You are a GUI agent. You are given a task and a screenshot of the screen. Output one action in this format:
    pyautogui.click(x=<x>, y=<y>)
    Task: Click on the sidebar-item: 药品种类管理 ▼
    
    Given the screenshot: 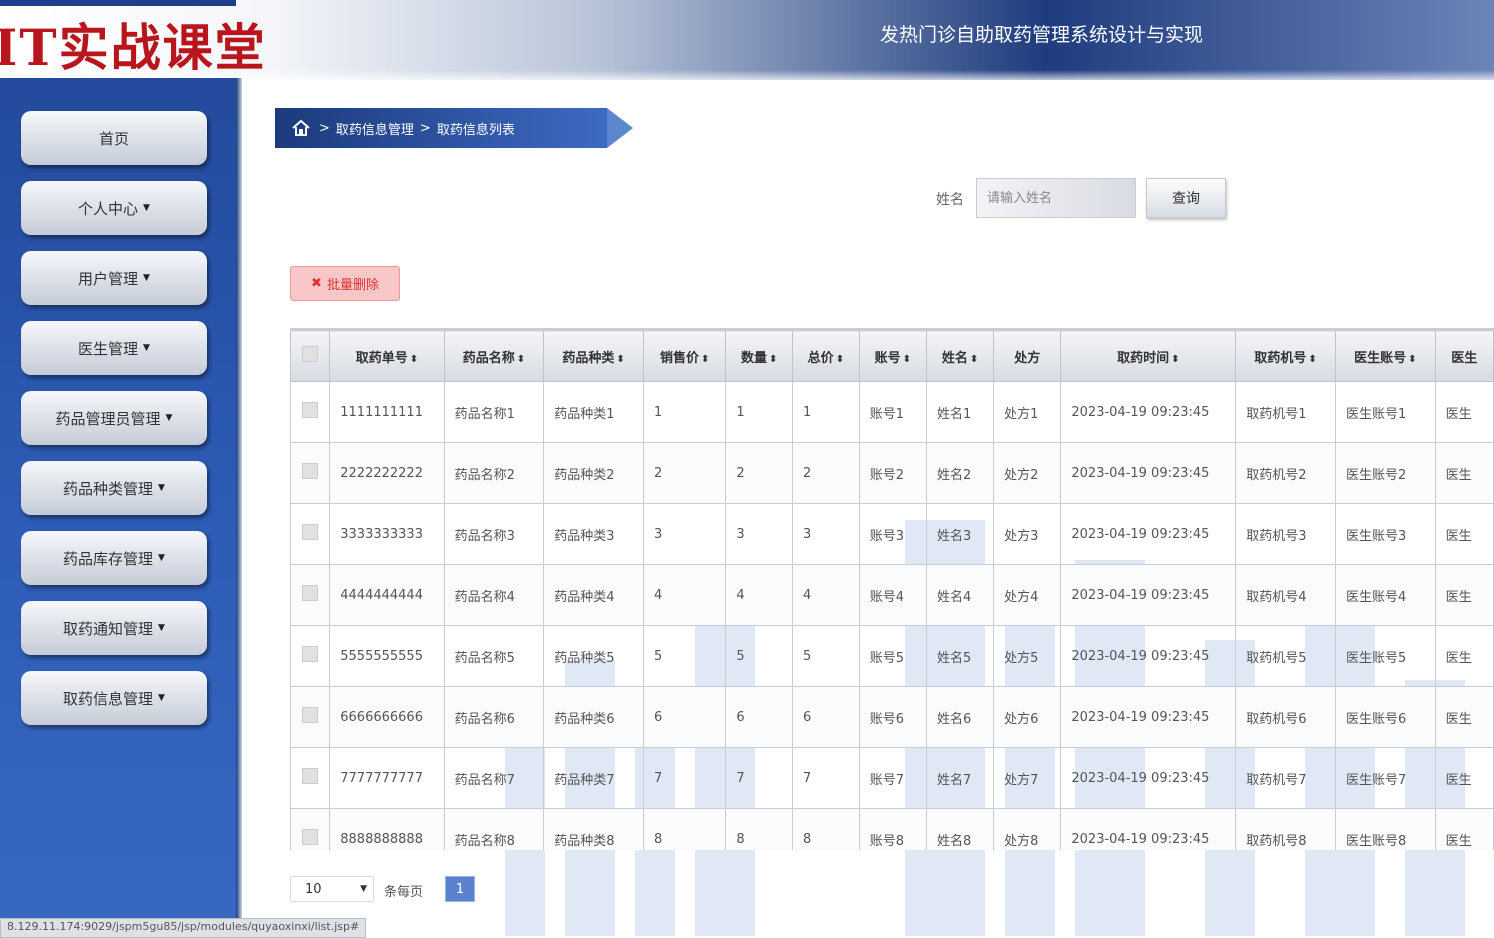 What is the action you would take?
    pyautogui.click(x=114, y=488)
    